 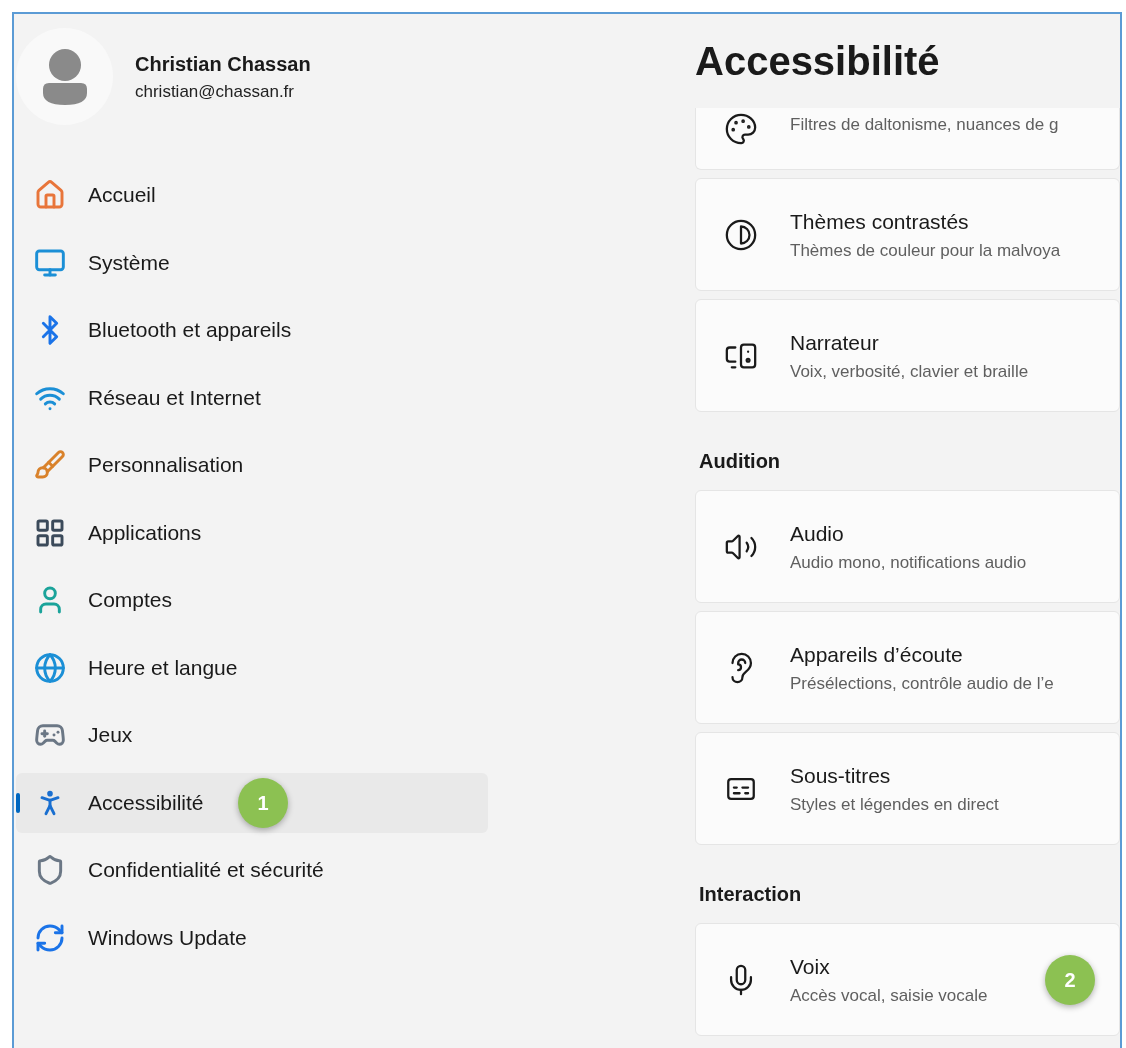 I want to click on selection-indicator, so click(x=18, y=802).